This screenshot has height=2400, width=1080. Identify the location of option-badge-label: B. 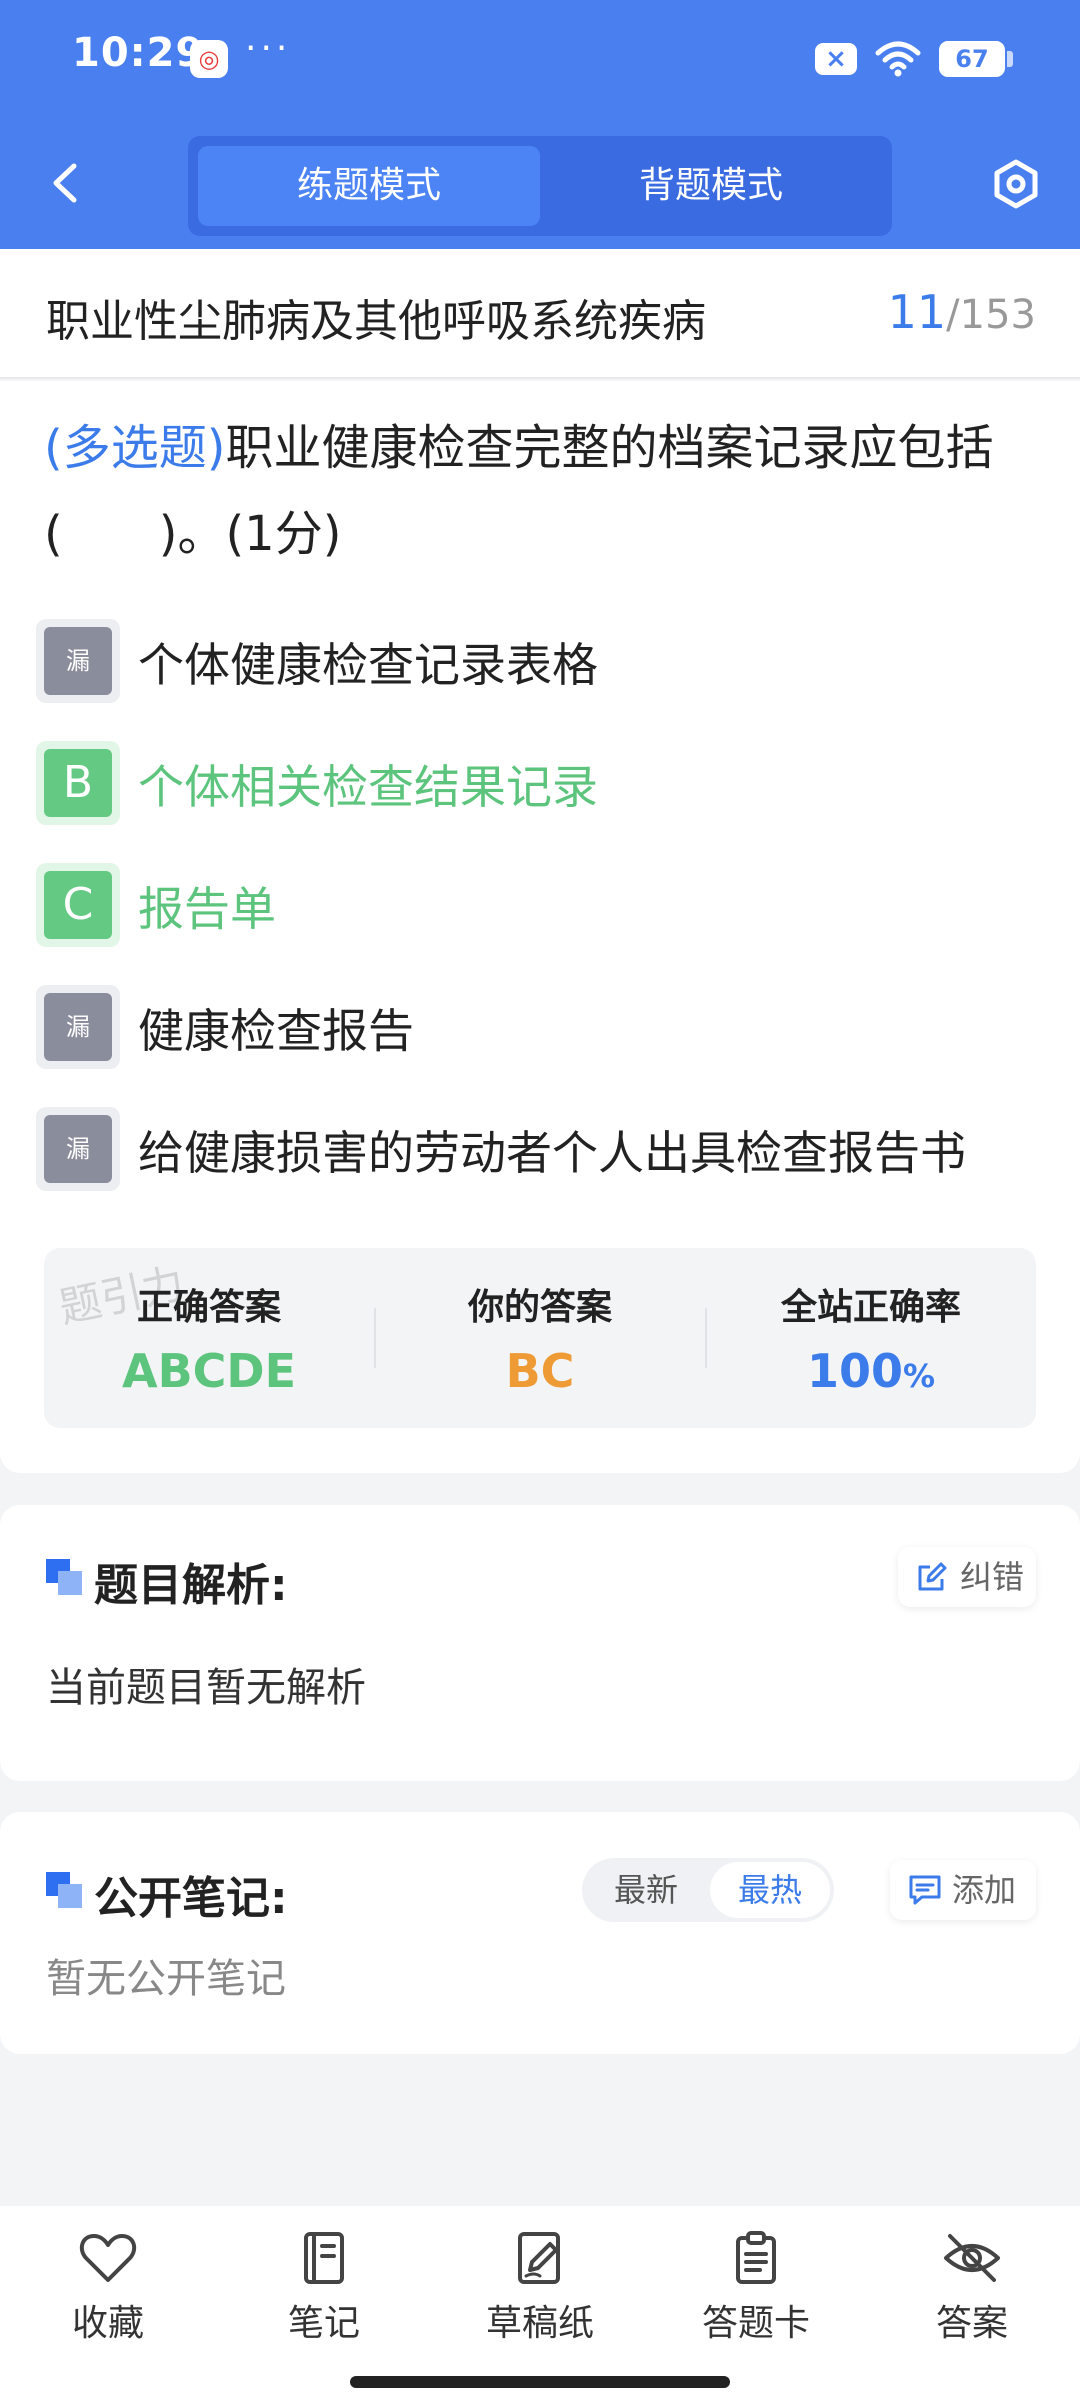
(78, 783).